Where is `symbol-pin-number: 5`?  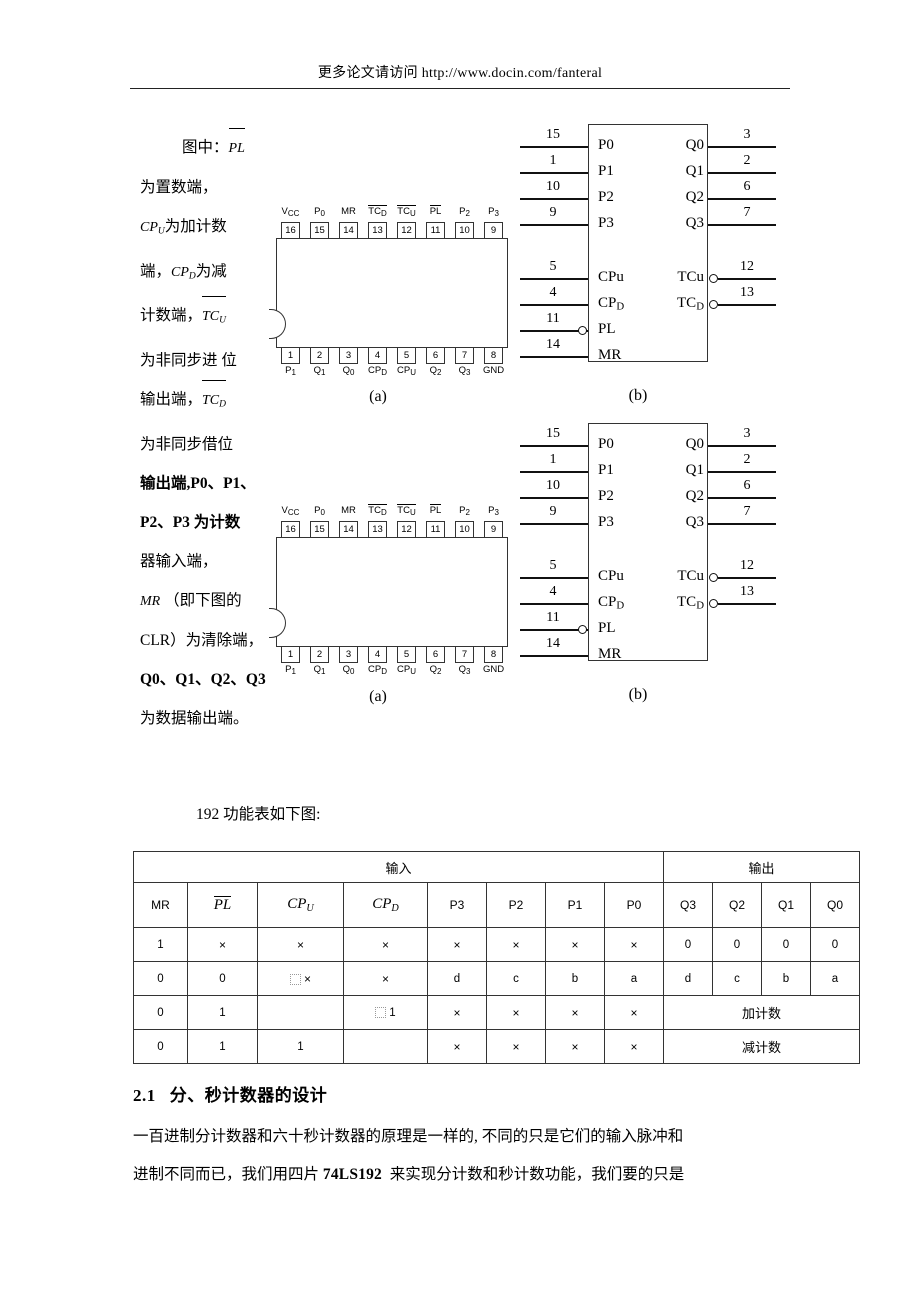 symbol-pin-number: 5 is located at coordinates (553, 565).